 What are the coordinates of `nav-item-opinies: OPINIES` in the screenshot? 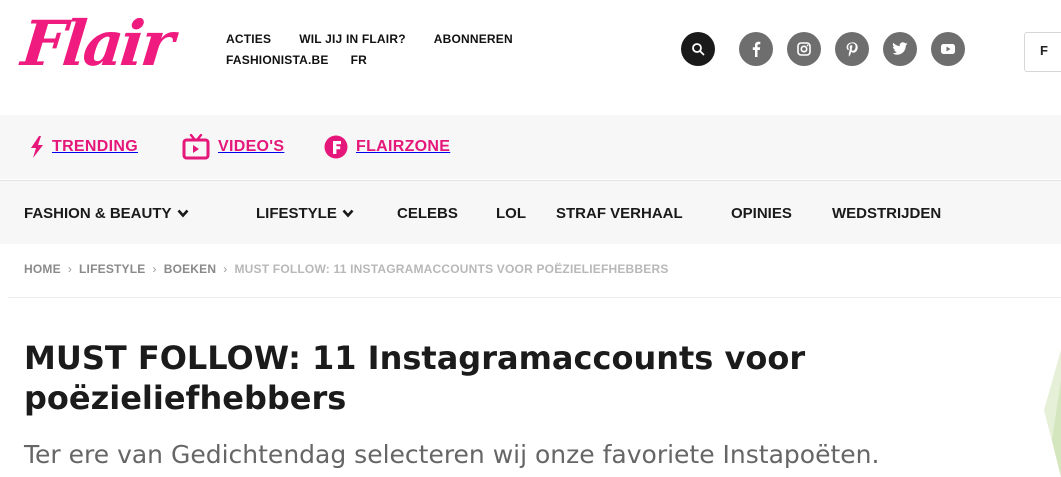 It's located at (761, 213).